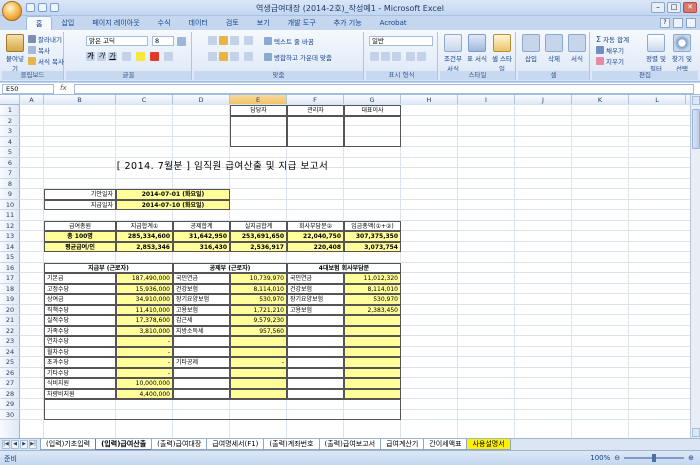 This screenshot has height=465, width=700. Describe the element at coordinates (6, 444) in the screenshot. I see `first-sheet-icon: |◀` at that location.